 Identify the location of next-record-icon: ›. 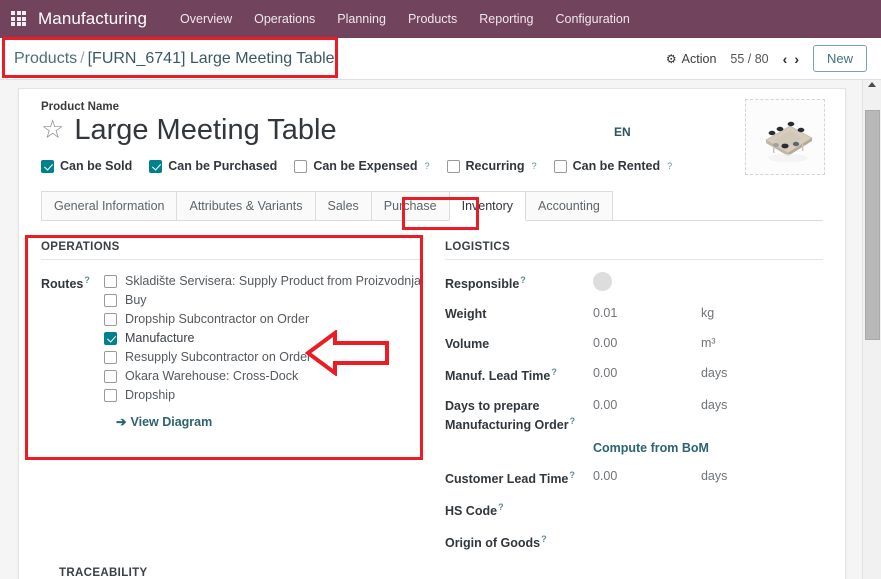
(796, 59).